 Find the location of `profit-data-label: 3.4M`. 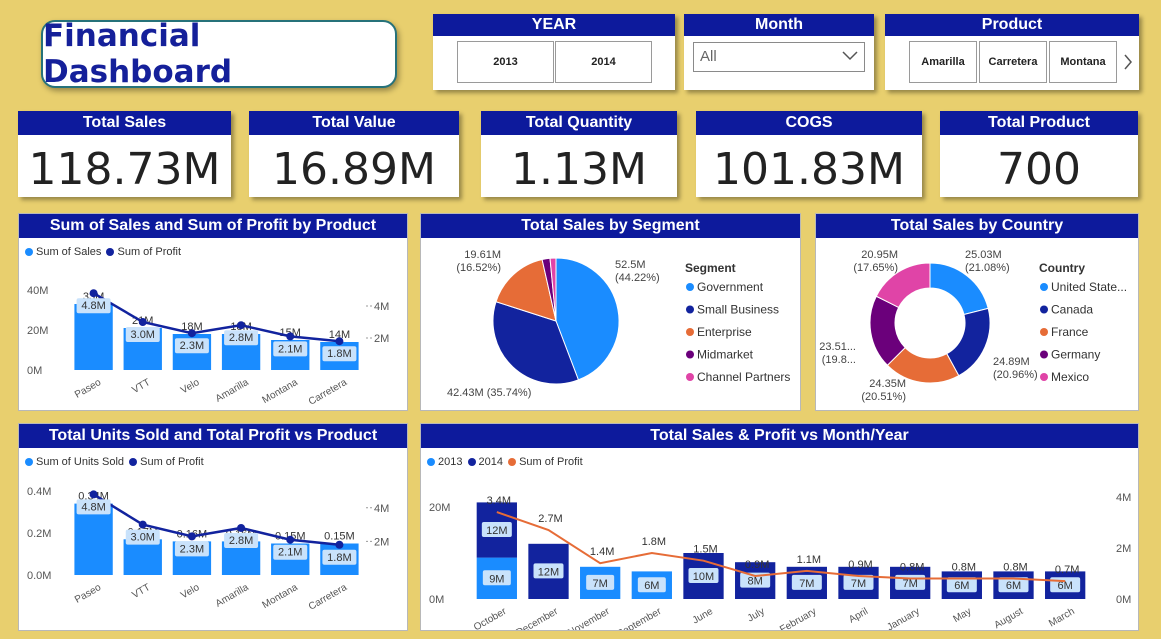

profit-data-label: 3.4M is located at coordinates (499, 501).